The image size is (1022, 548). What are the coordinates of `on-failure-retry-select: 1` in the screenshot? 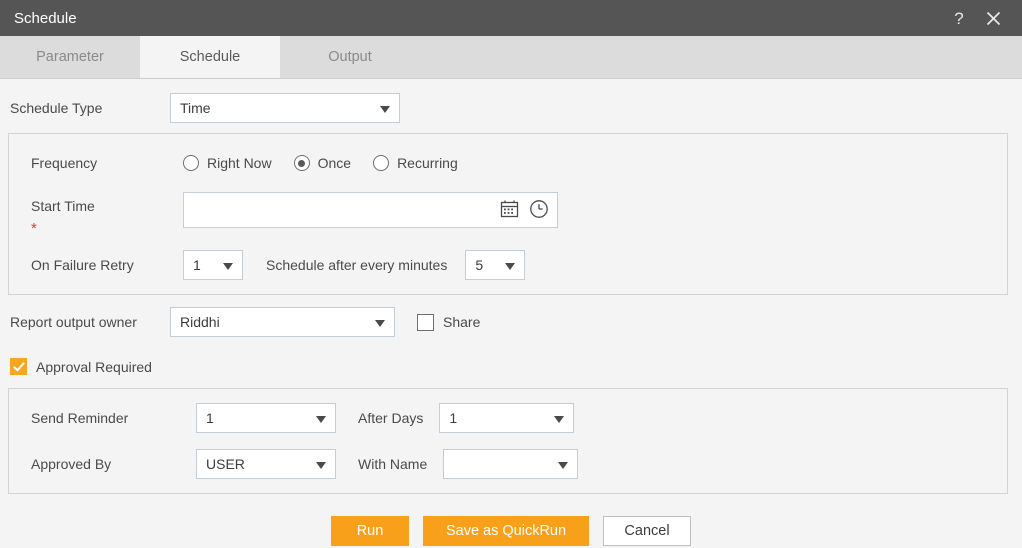 It's located at (213, 265).